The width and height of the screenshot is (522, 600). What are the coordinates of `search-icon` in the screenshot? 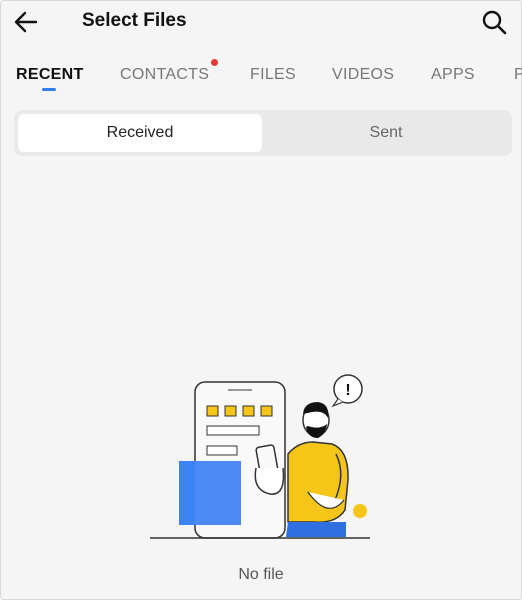 It's located at (494, 22).